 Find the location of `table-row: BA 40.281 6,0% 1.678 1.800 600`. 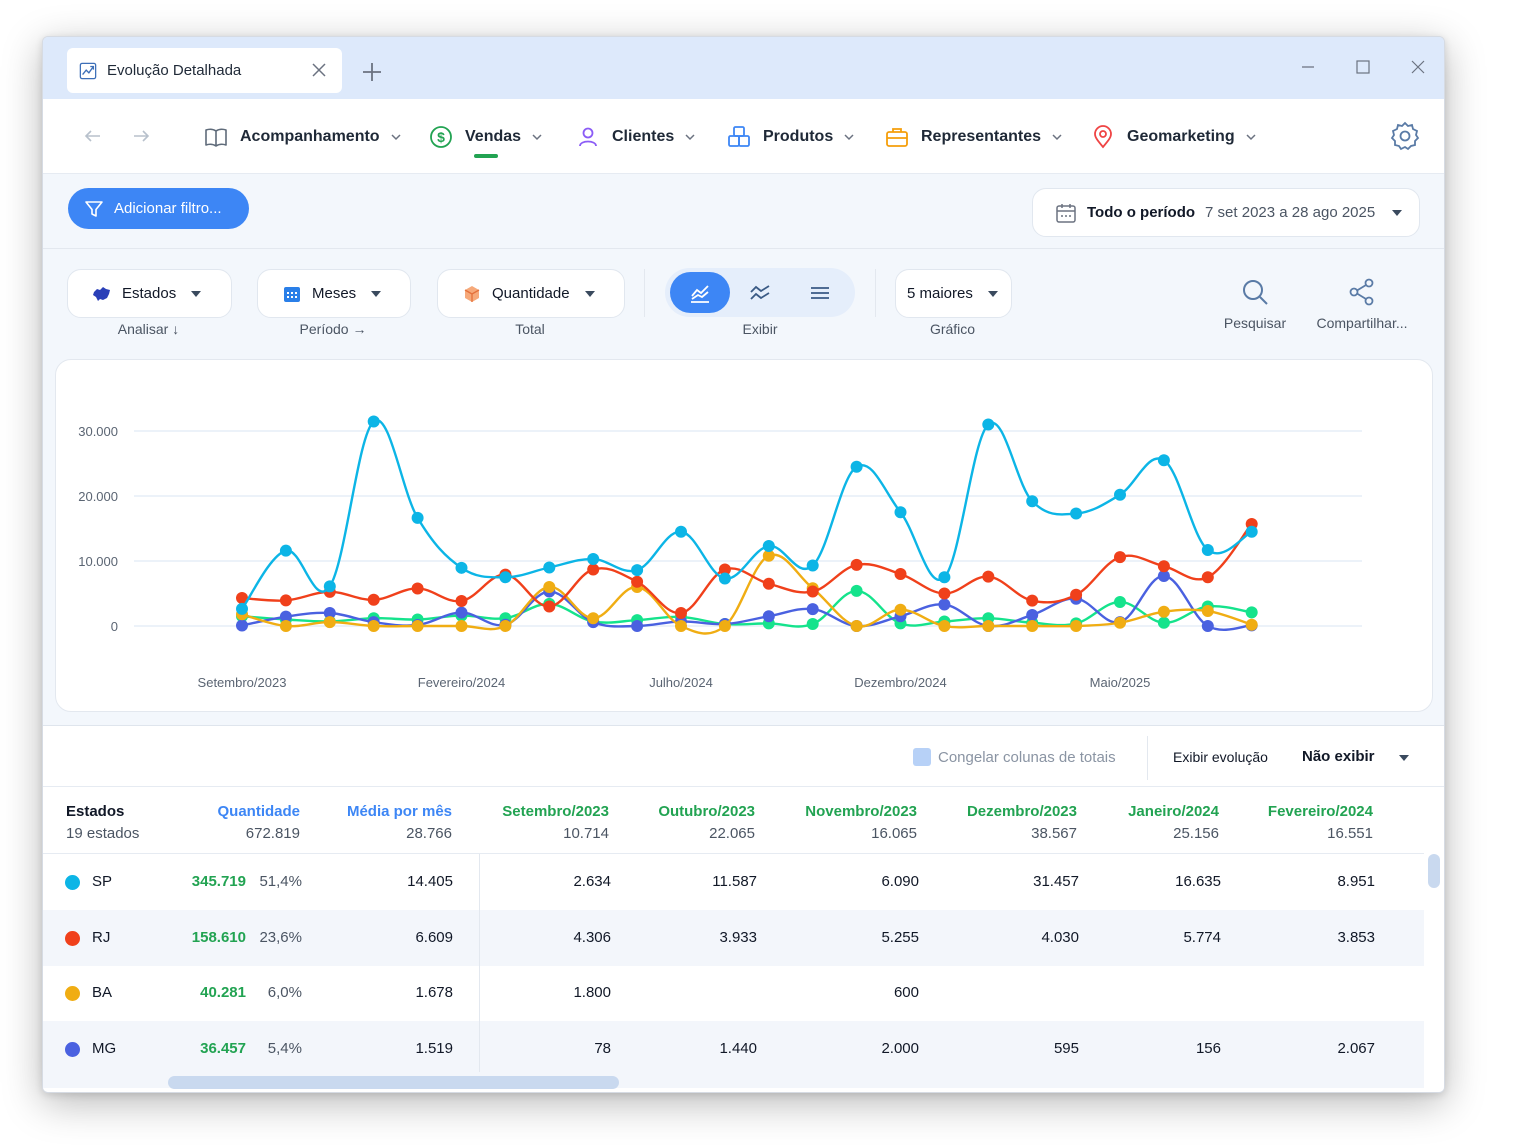

table-row: BA 40.281 6,0% 1.678 1.800 600 is located at coordinates (733, 993).